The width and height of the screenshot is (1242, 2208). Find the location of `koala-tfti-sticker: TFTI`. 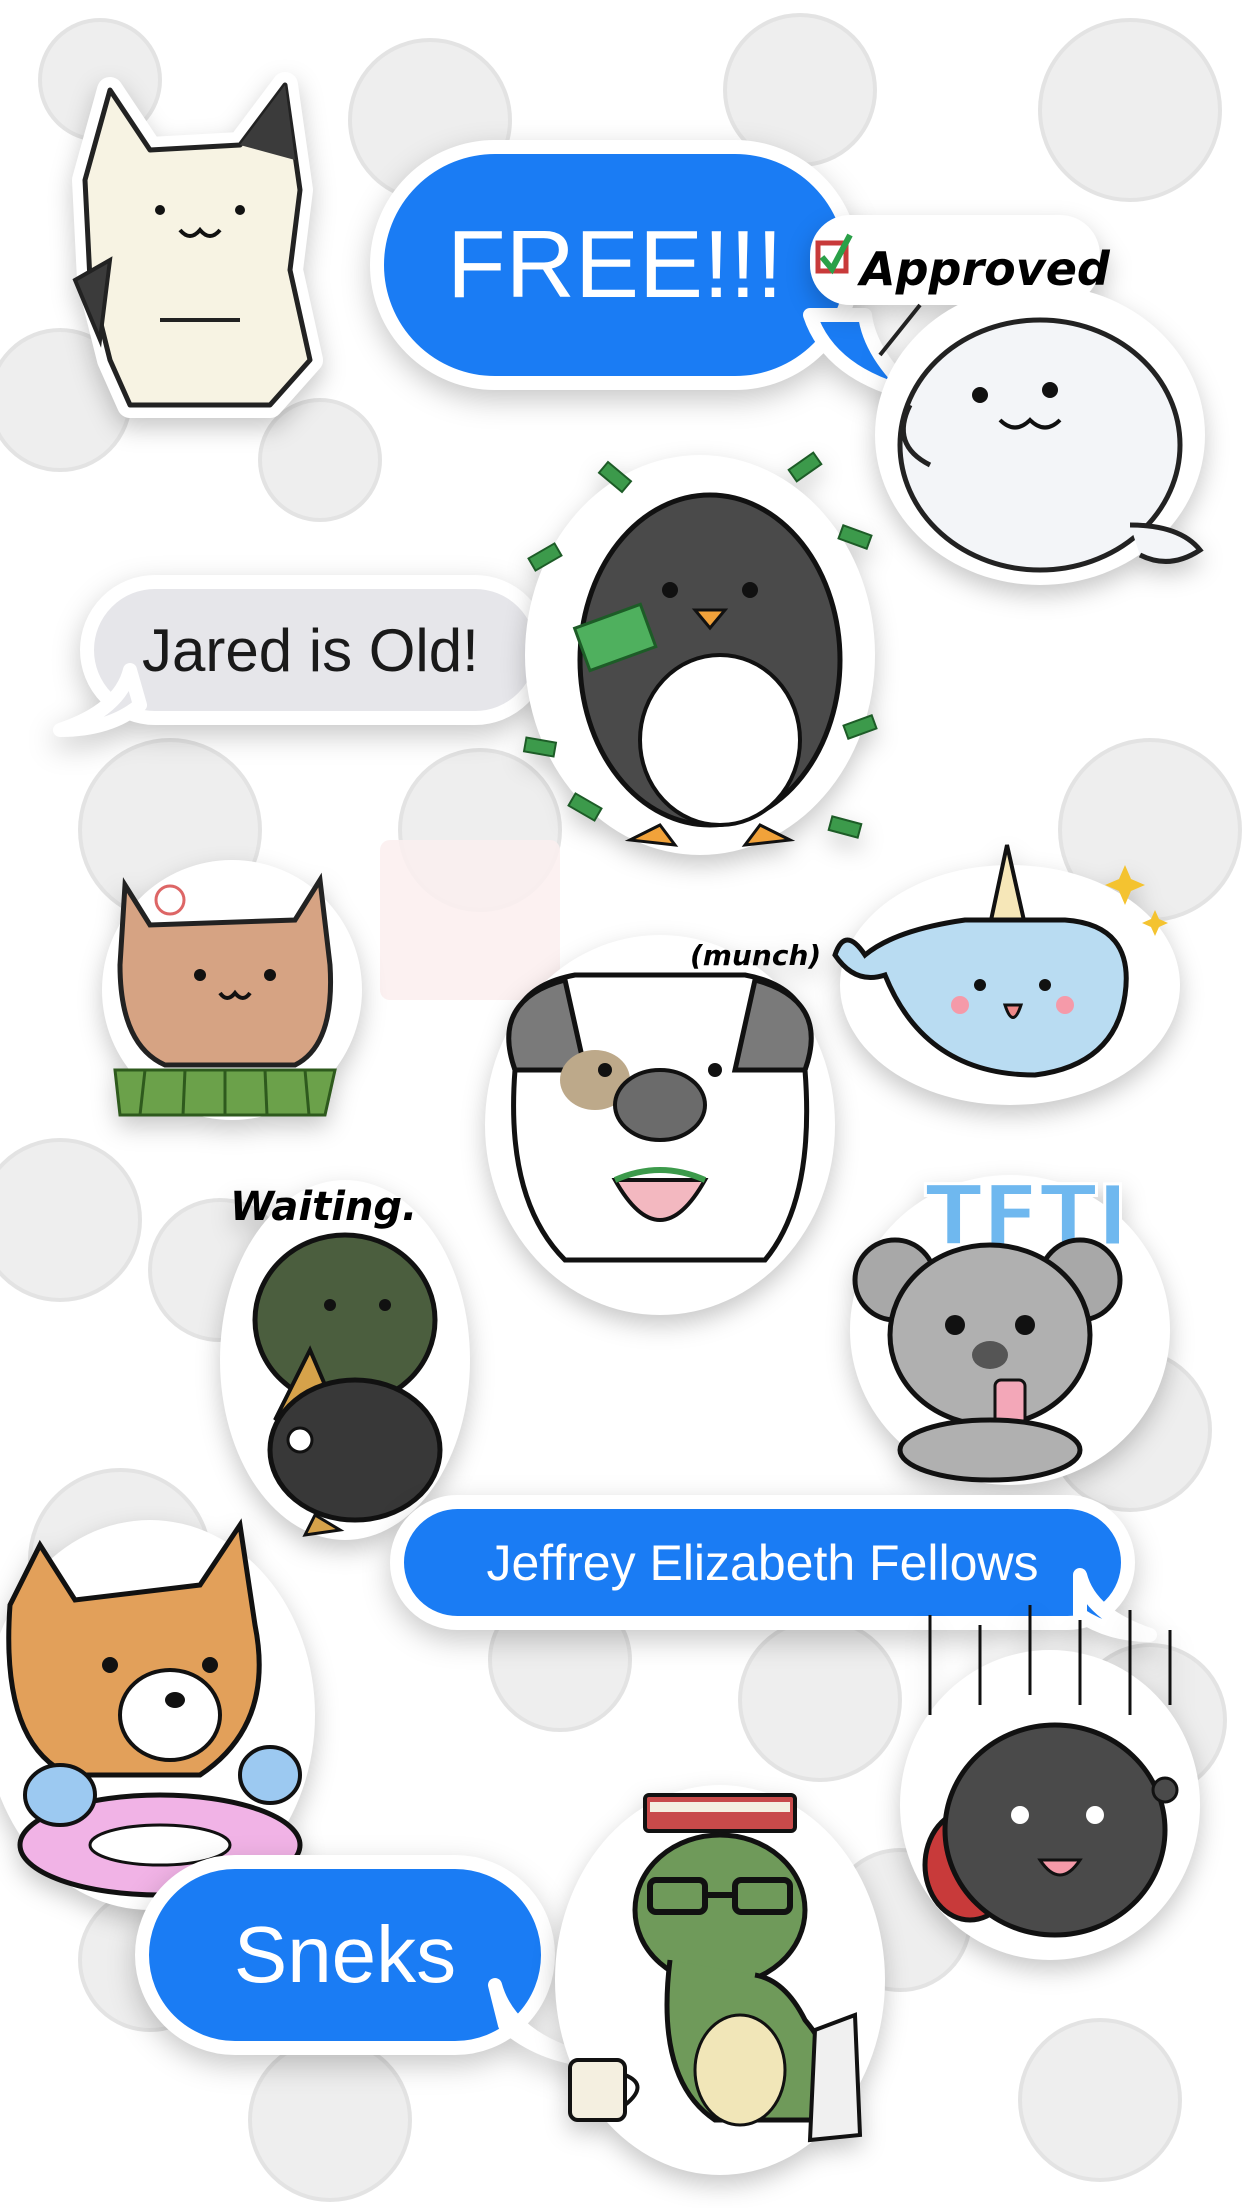

koala-tfti-sticker: TFTI is located at coordinates (1015, 1325).